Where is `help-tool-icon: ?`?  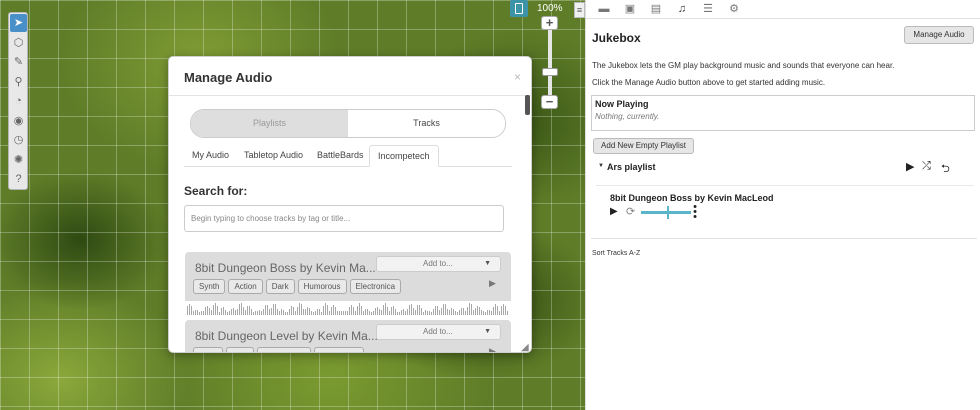 help-tool-icon: ? is located at coordinates (18, 179).